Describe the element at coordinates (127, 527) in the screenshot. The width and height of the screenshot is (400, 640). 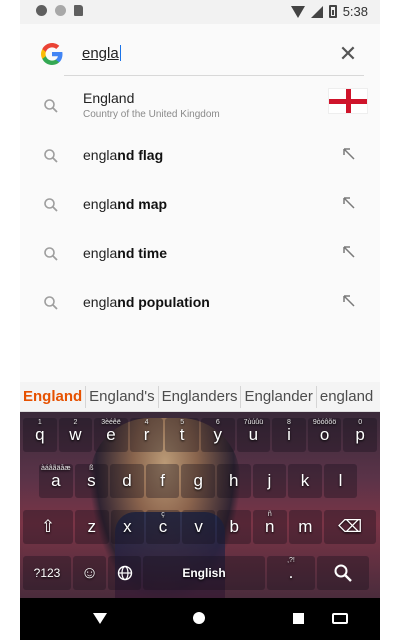
I see `key-x: x` at that location.